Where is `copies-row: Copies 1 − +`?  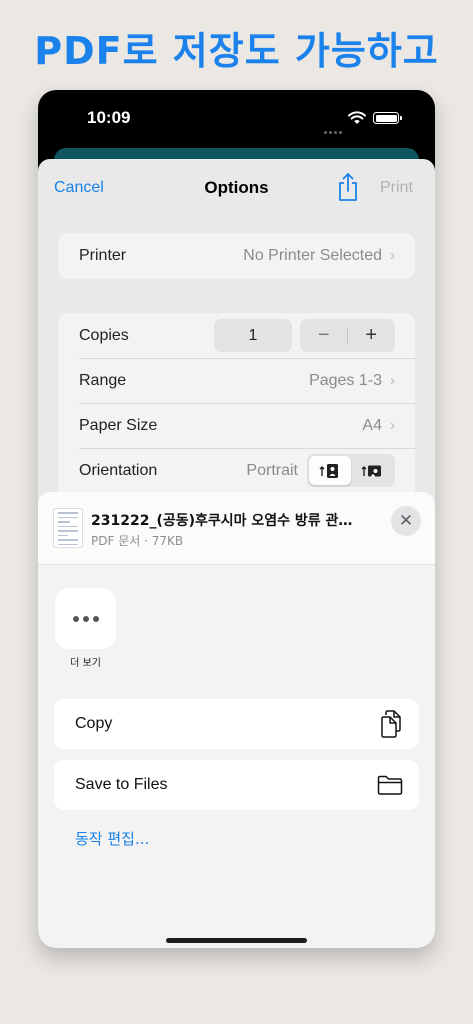
copies-row: Copies 1 − + is located at coordinates (236, 335).